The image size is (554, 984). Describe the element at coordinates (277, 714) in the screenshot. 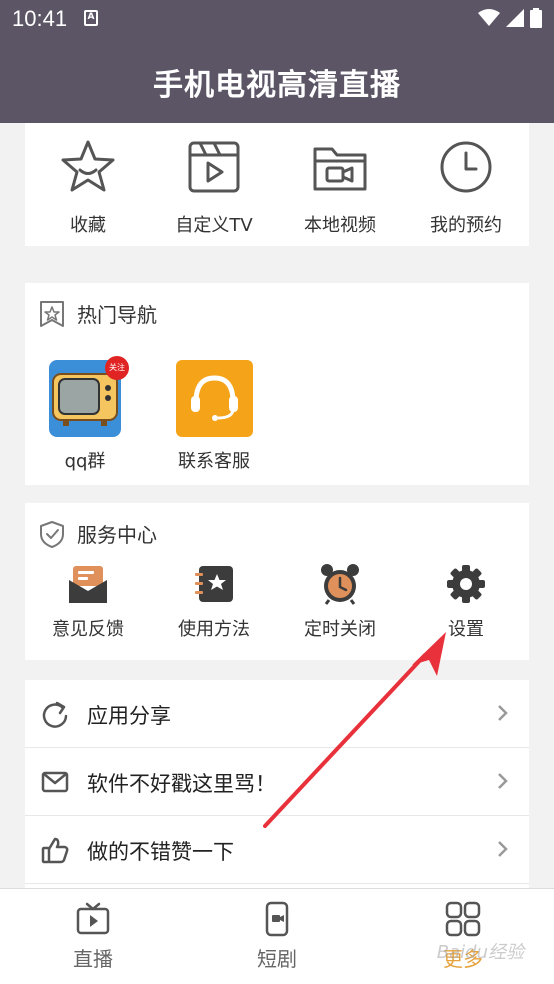

I see `share-app-row: 应用分享` at that location.